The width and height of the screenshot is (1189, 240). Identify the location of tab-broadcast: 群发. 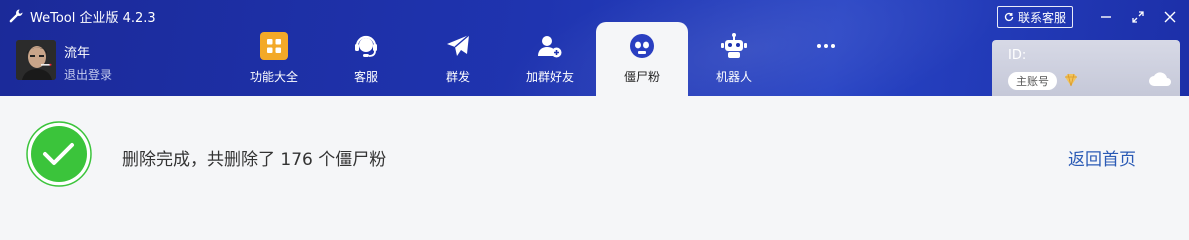
(458, 59).